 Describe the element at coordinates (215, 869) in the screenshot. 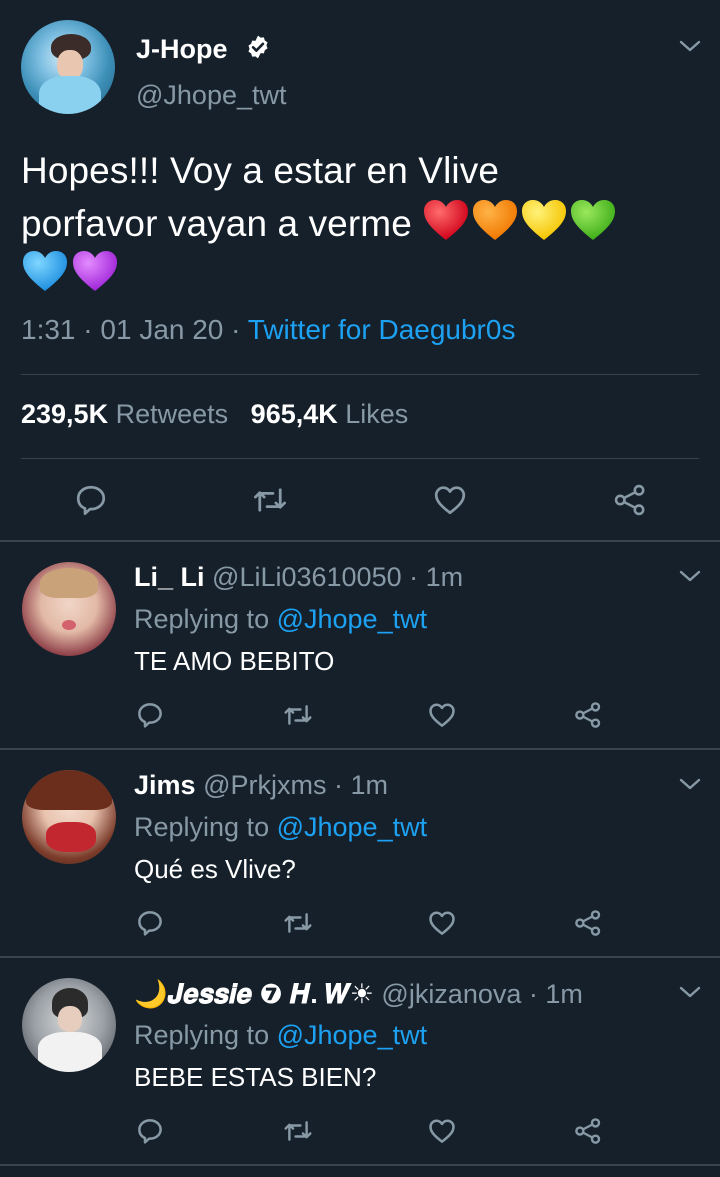

I see `reply-text: Qué es Vlive?` at that location.